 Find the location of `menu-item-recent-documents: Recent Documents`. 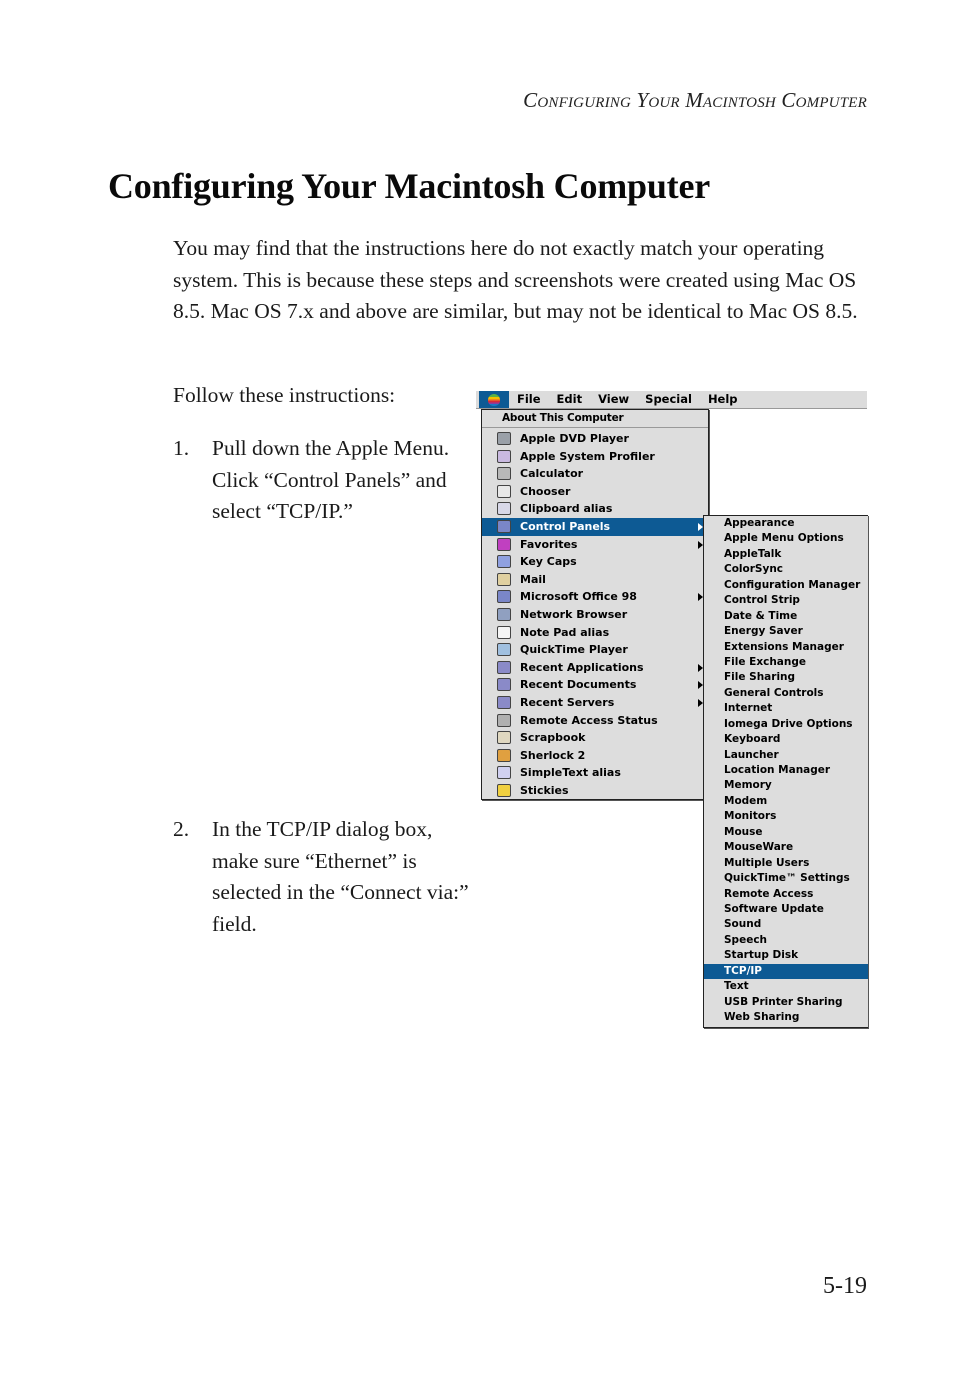

menu-item-recent-documents: Recent Documents is located at coordinates (595, 685).